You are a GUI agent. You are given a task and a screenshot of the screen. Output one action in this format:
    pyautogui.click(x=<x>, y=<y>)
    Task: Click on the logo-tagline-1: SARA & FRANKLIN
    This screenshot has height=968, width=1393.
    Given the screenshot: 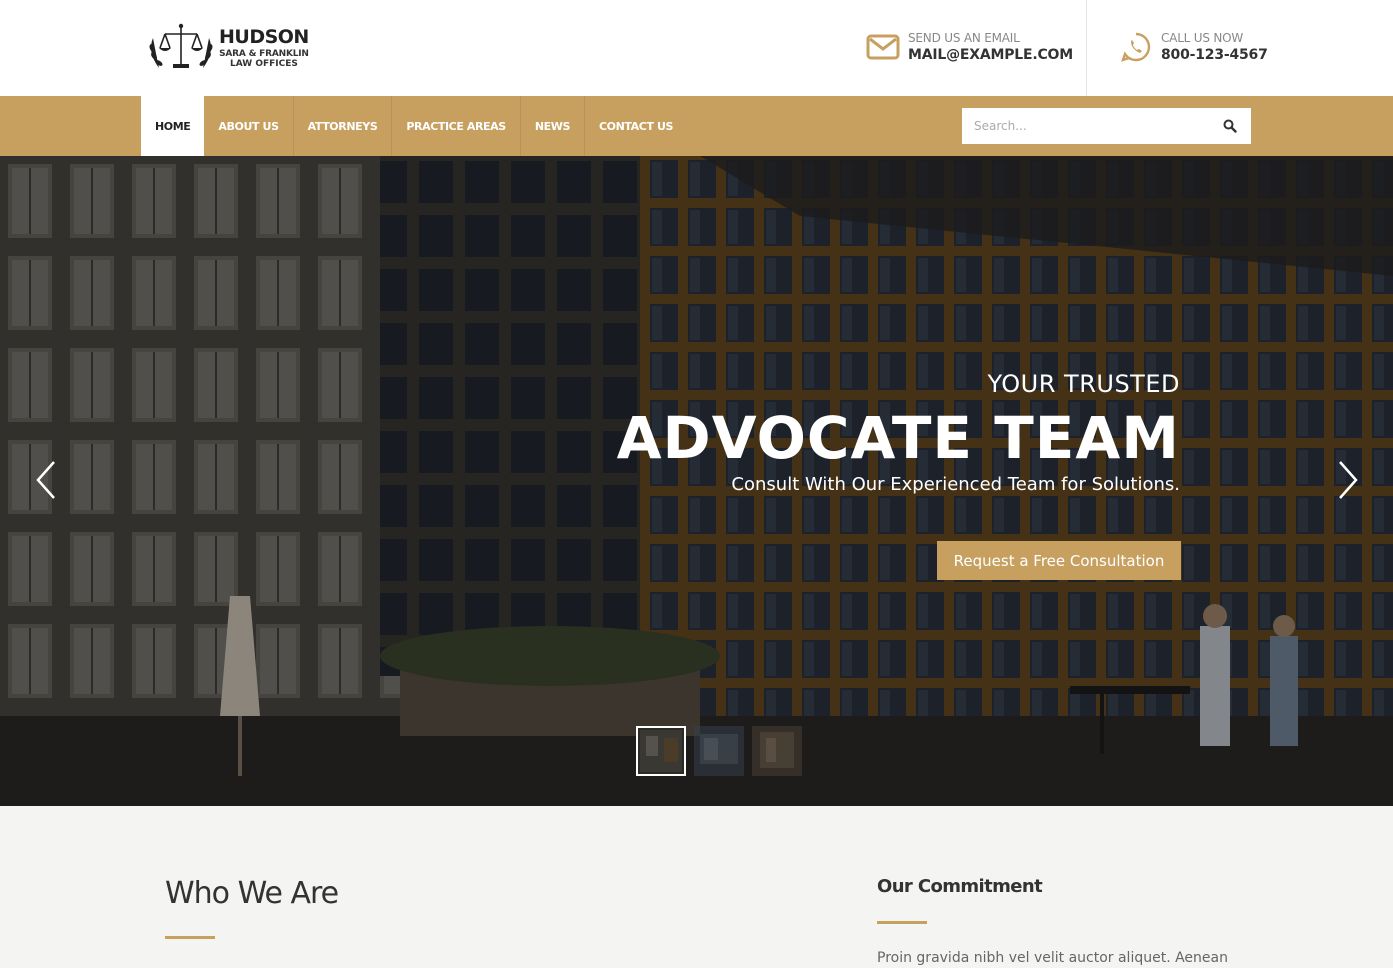 What is the action you would take?
    pyautogui.click(x=264, y=53)
    